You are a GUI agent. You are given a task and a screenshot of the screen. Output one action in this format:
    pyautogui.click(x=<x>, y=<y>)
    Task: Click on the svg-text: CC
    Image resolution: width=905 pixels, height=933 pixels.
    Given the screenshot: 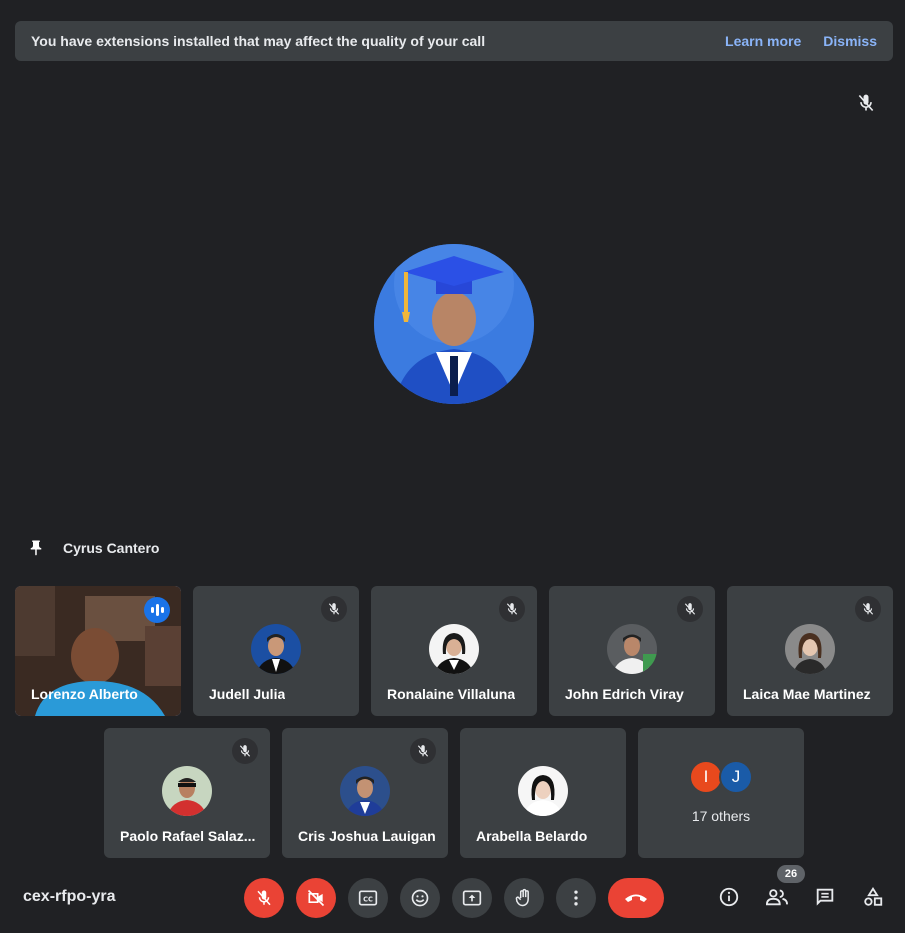 What is the action you would take?
    pyautogui.click(x=368, y=899)
    